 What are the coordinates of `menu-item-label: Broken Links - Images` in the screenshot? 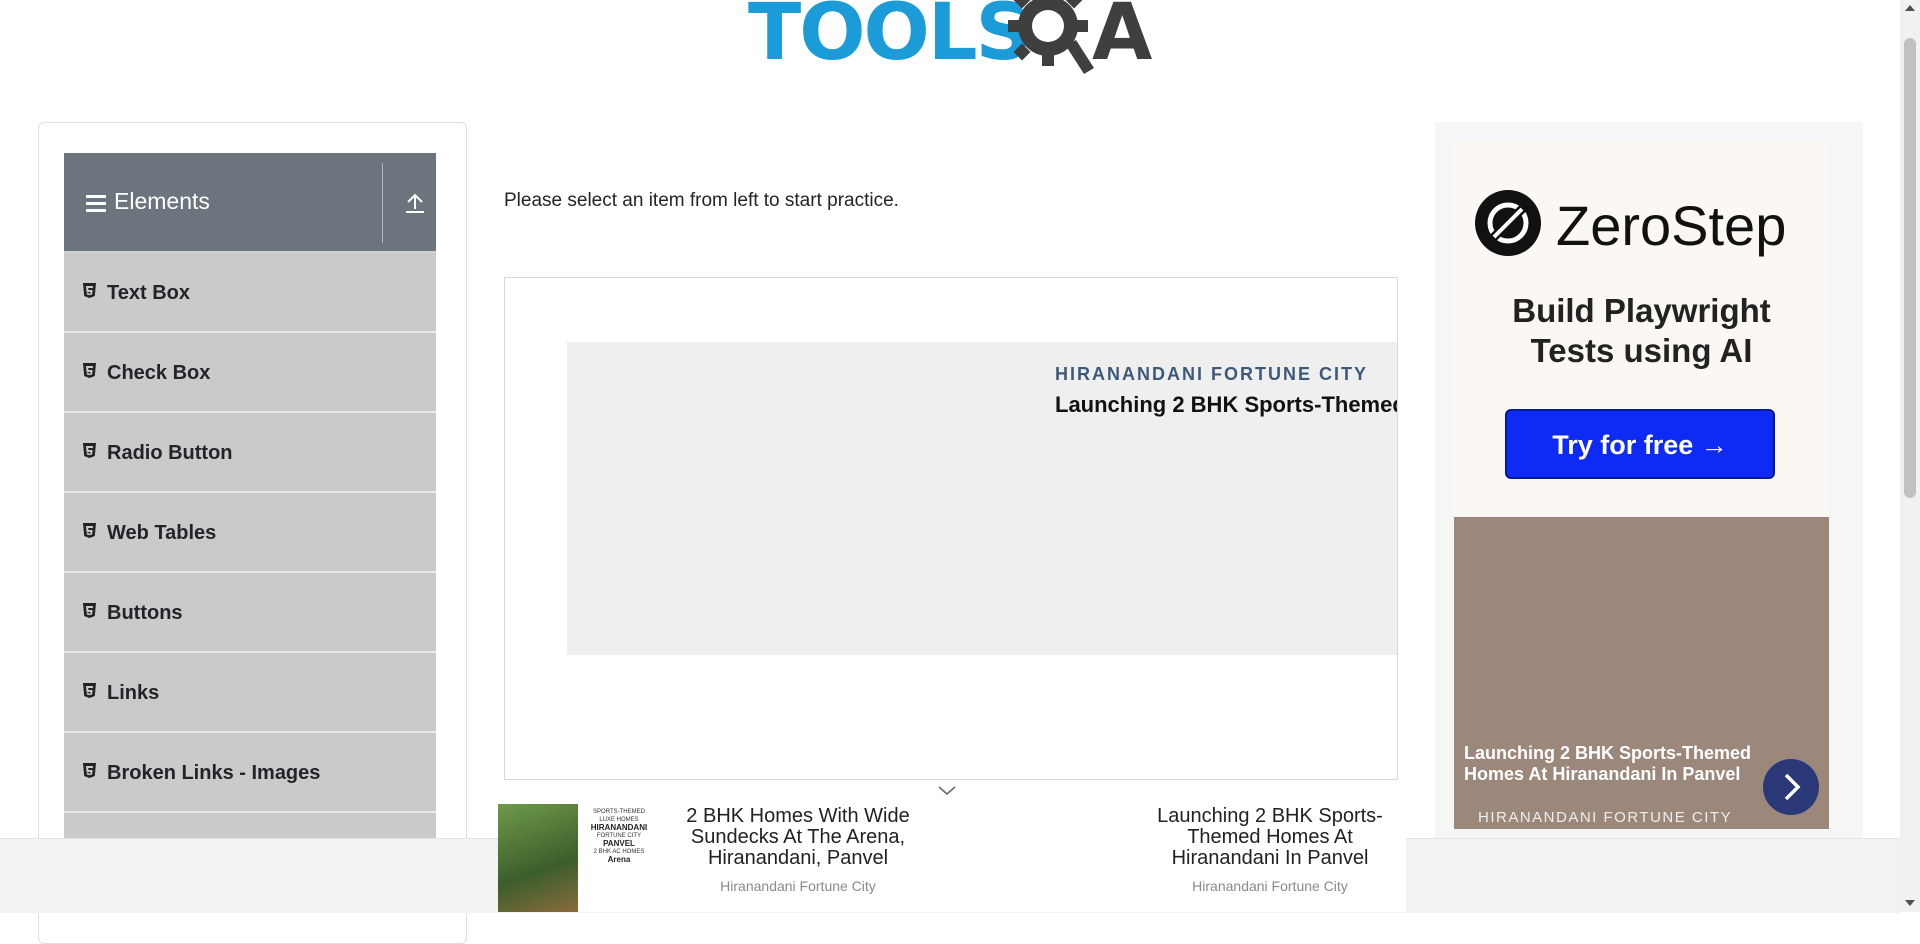 It's located at (214, 773).